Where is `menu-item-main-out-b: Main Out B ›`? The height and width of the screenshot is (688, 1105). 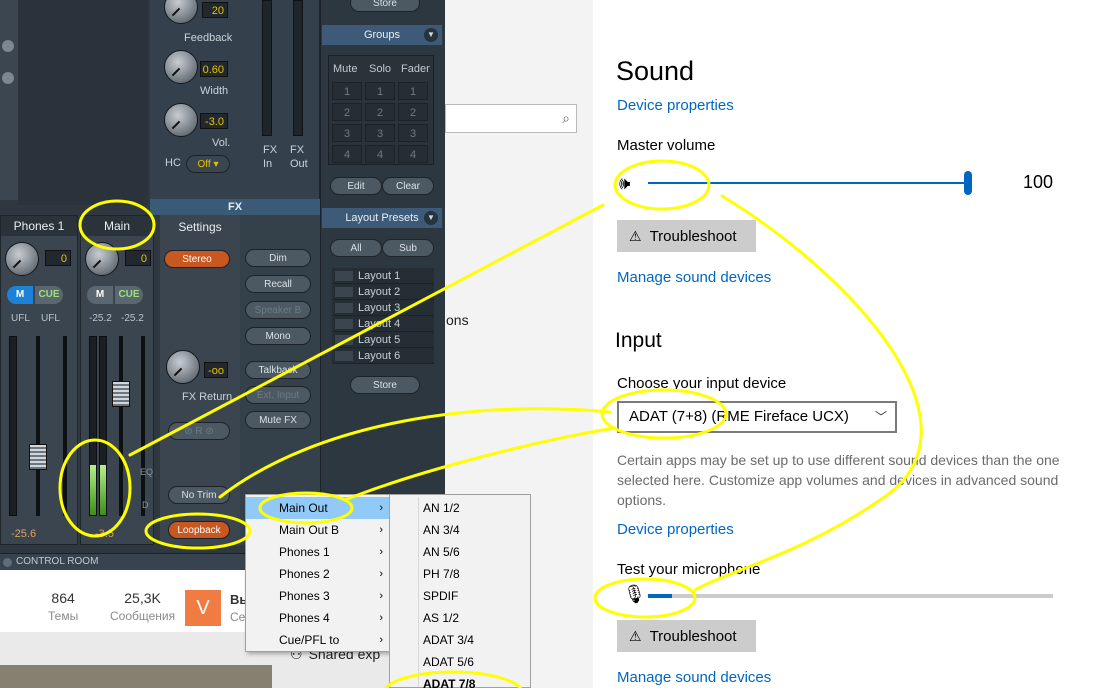 menu-item-main-out-b: Main Out B › is located at coordinates (317, 530).